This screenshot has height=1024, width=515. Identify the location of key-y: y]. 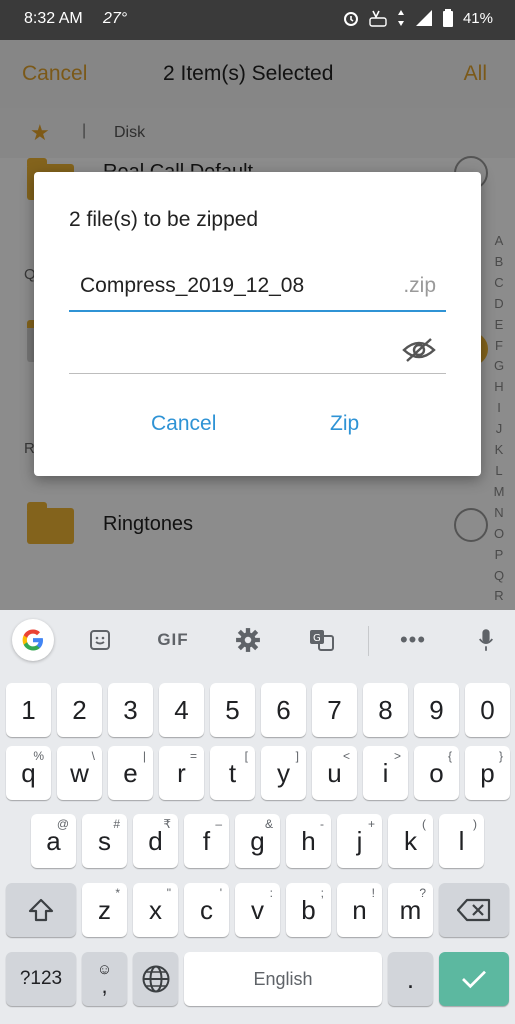
(283, 773).